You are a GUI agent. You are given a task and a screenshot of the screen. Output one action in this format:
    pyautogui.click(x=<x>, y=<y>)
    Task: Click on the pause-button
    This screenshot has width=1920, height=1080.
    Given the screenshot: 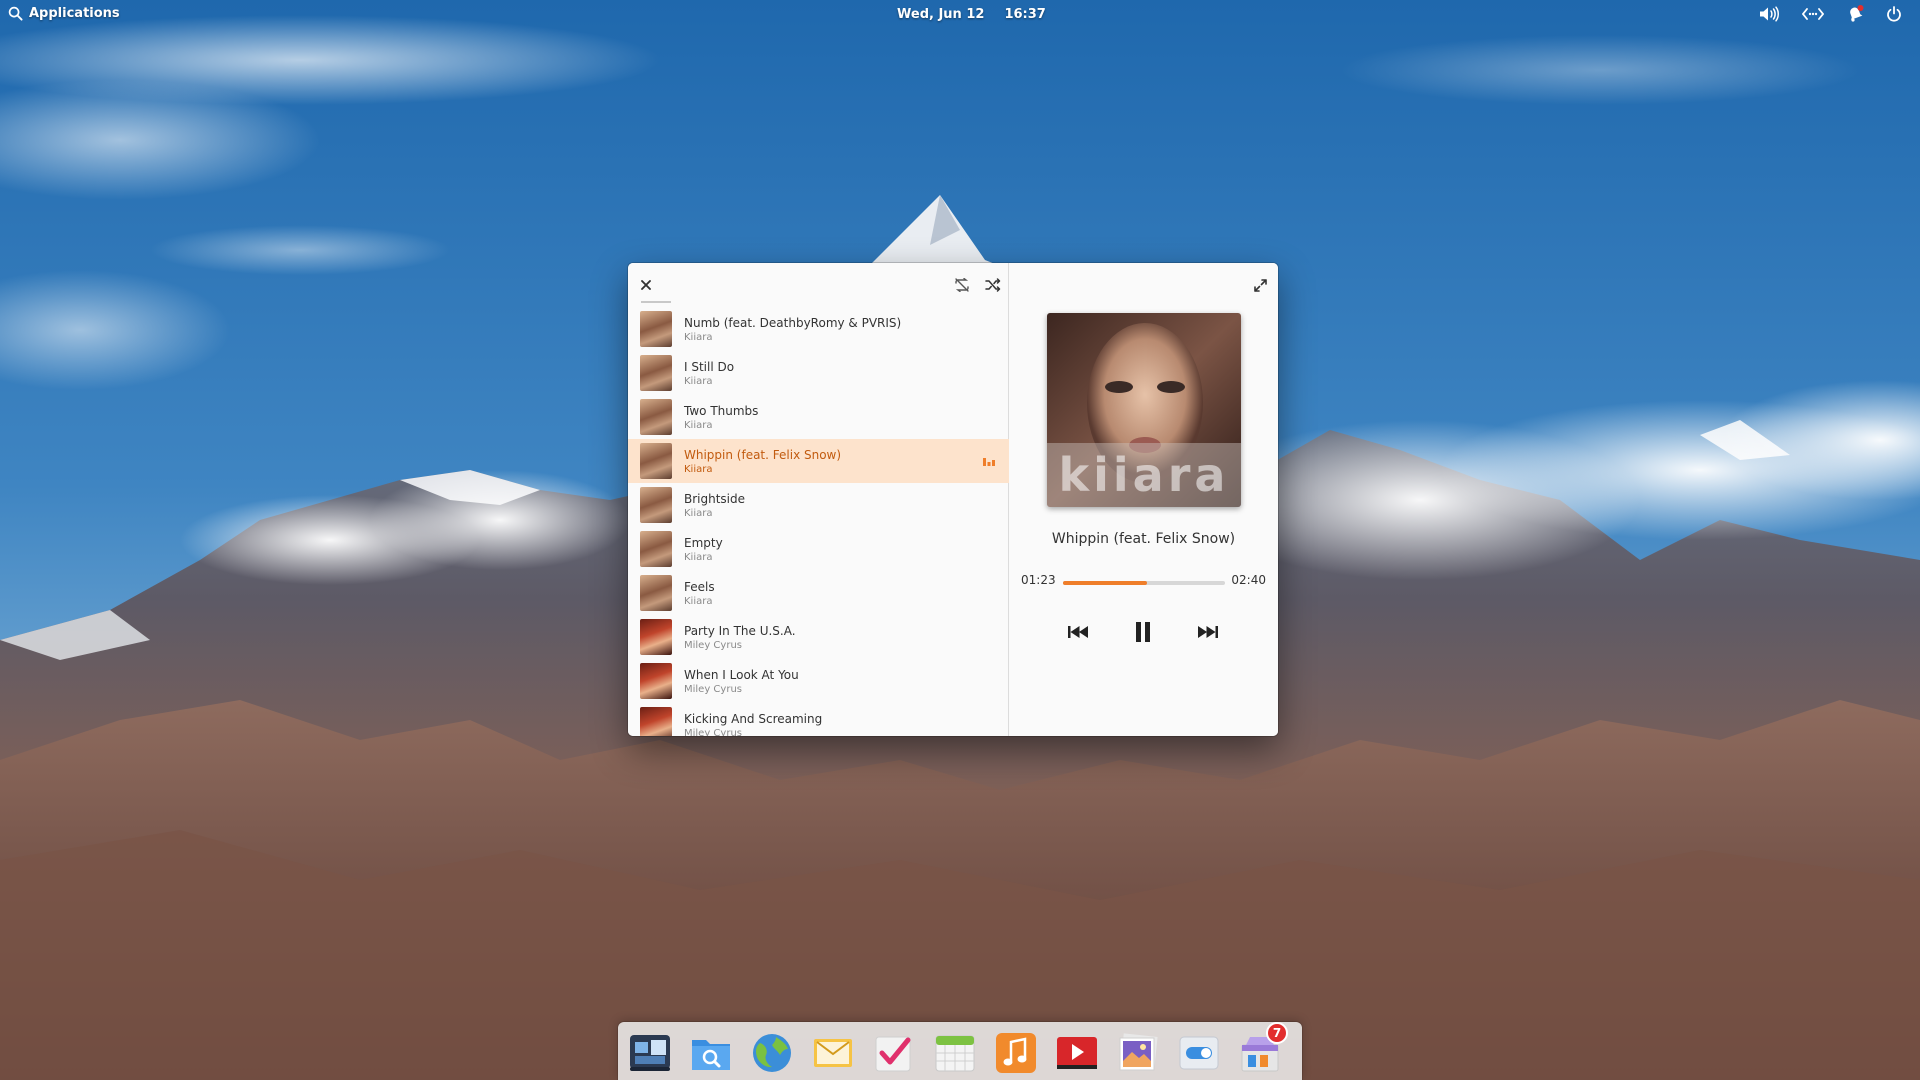 What is the action you would take?
    pyautogui.click(x=1143, y=632)
    